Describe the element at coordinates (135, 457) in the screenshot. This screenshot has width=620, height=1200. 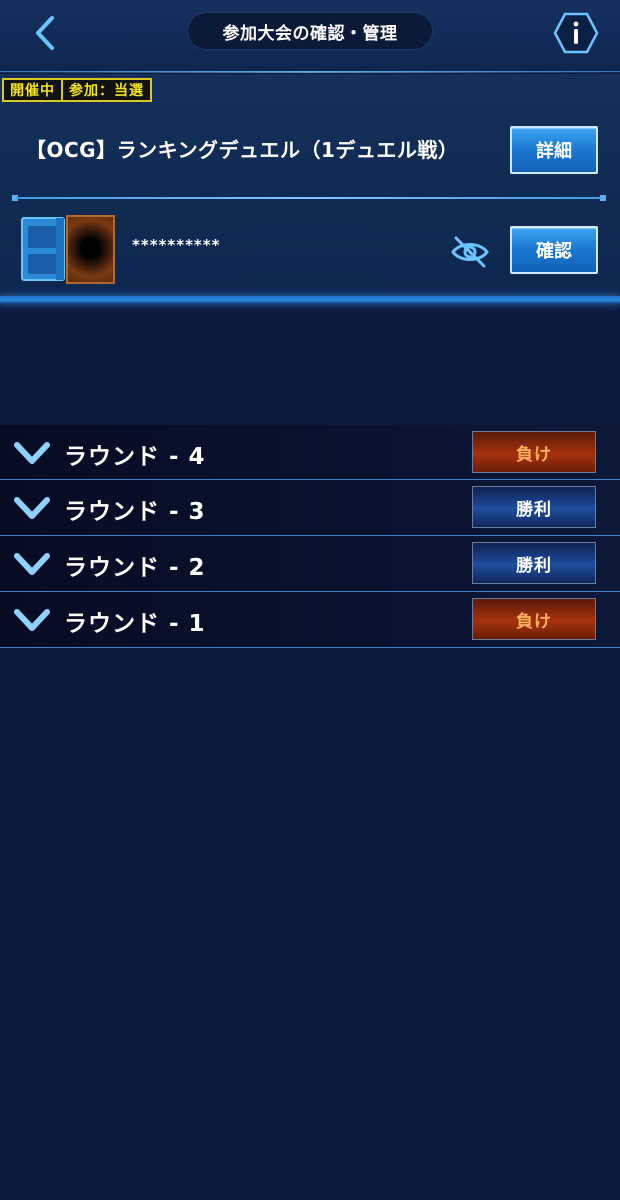
I see `round-label: ラウンド - 4` at that location.